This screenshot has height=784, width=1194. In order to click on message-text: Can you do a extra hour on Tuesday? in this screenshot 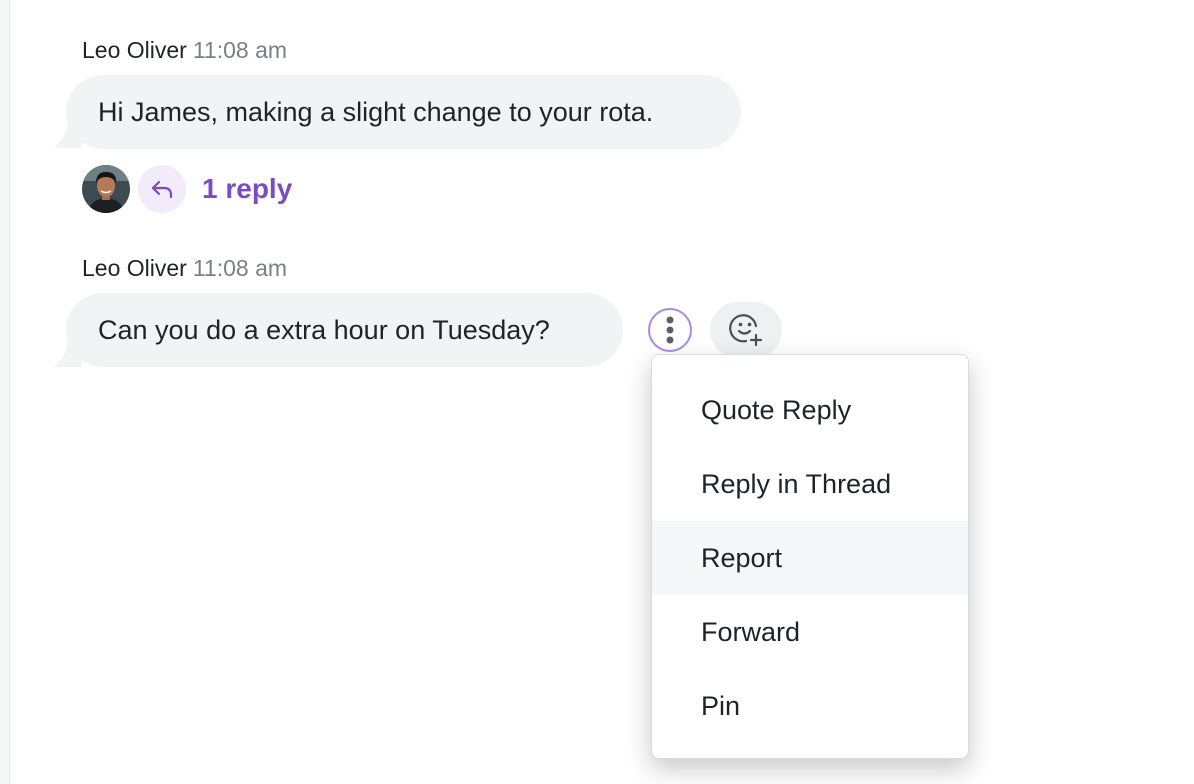, I will do `click(324, 330)`.